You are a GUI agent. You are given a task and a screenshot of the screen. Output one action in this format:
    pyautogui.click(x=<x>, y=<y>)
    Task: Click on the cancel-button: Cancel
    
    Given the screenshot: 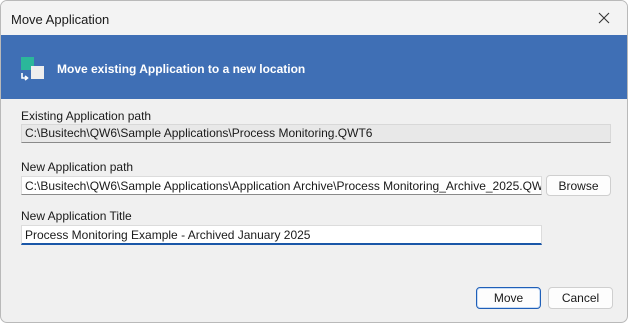 What is the action you would take?
    pyautogui.click(x=580, y=298)
    